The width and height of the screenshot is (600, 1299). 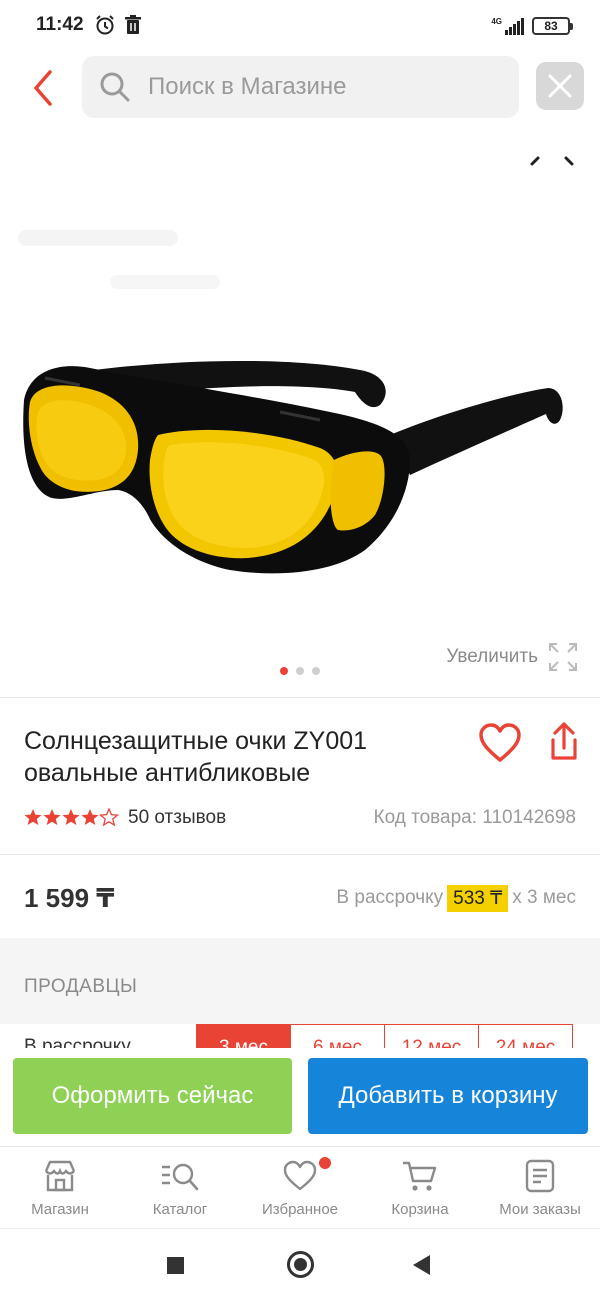 I want to click on nav-item-orders: Мои заказы, so click(x=540, y=1187).